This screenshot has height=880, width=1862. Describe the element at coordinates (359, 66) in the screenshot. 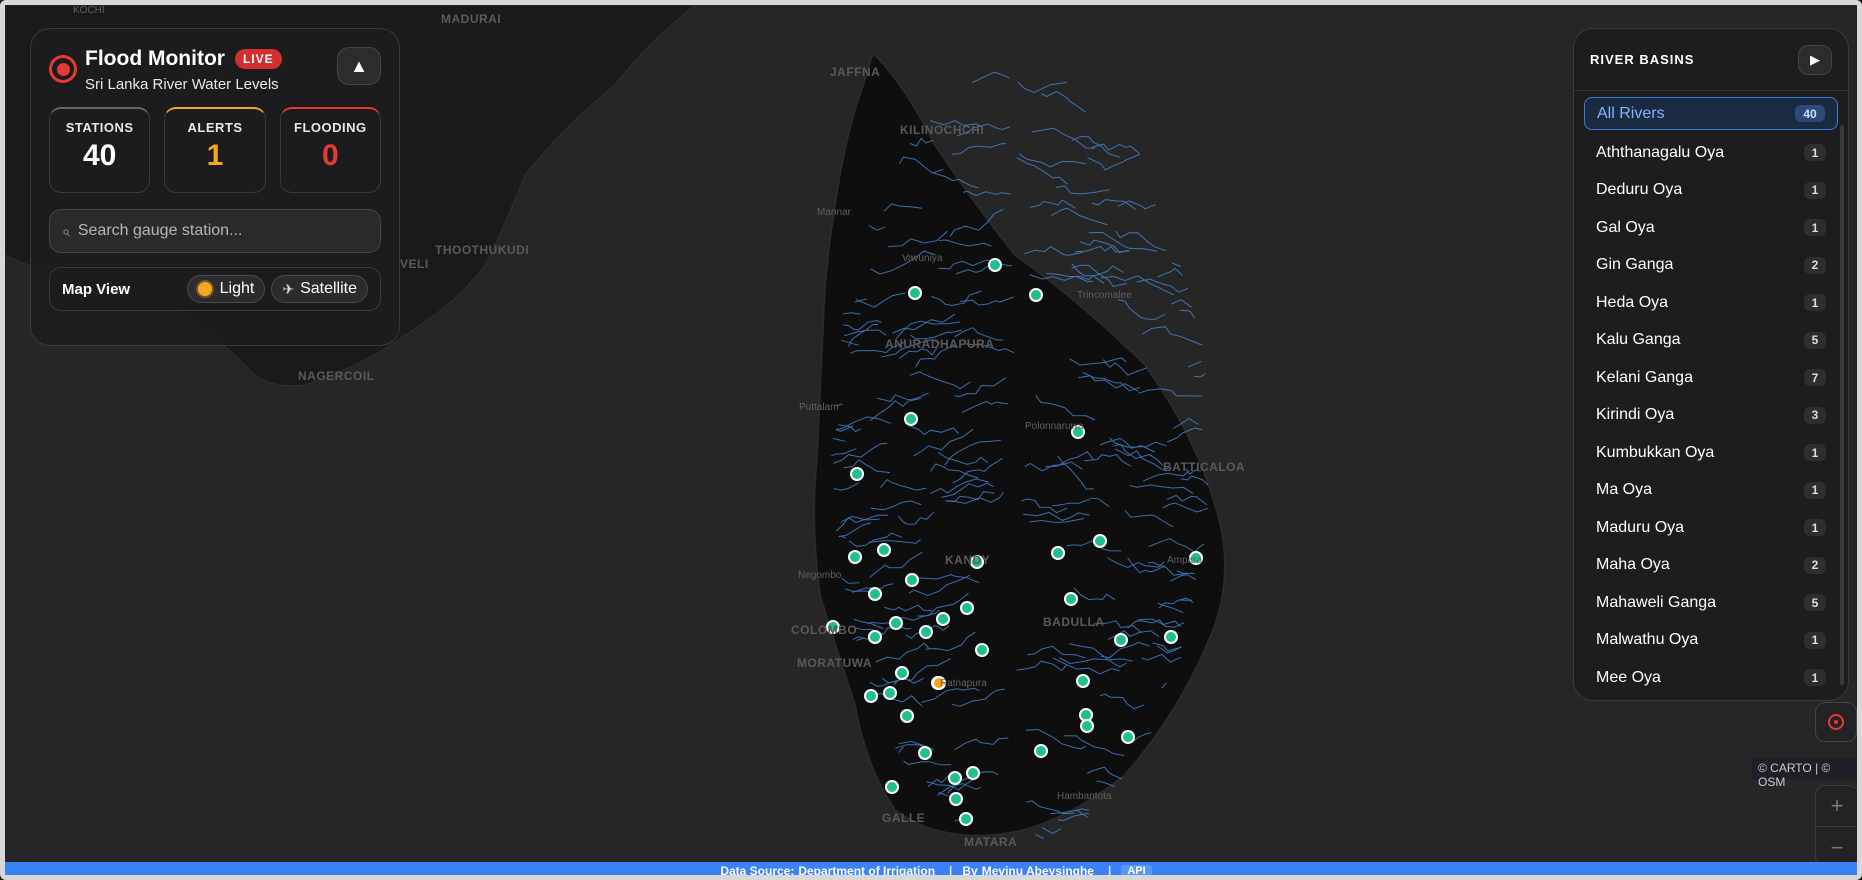

I see `collapse-panel-button: ▲` at that location.